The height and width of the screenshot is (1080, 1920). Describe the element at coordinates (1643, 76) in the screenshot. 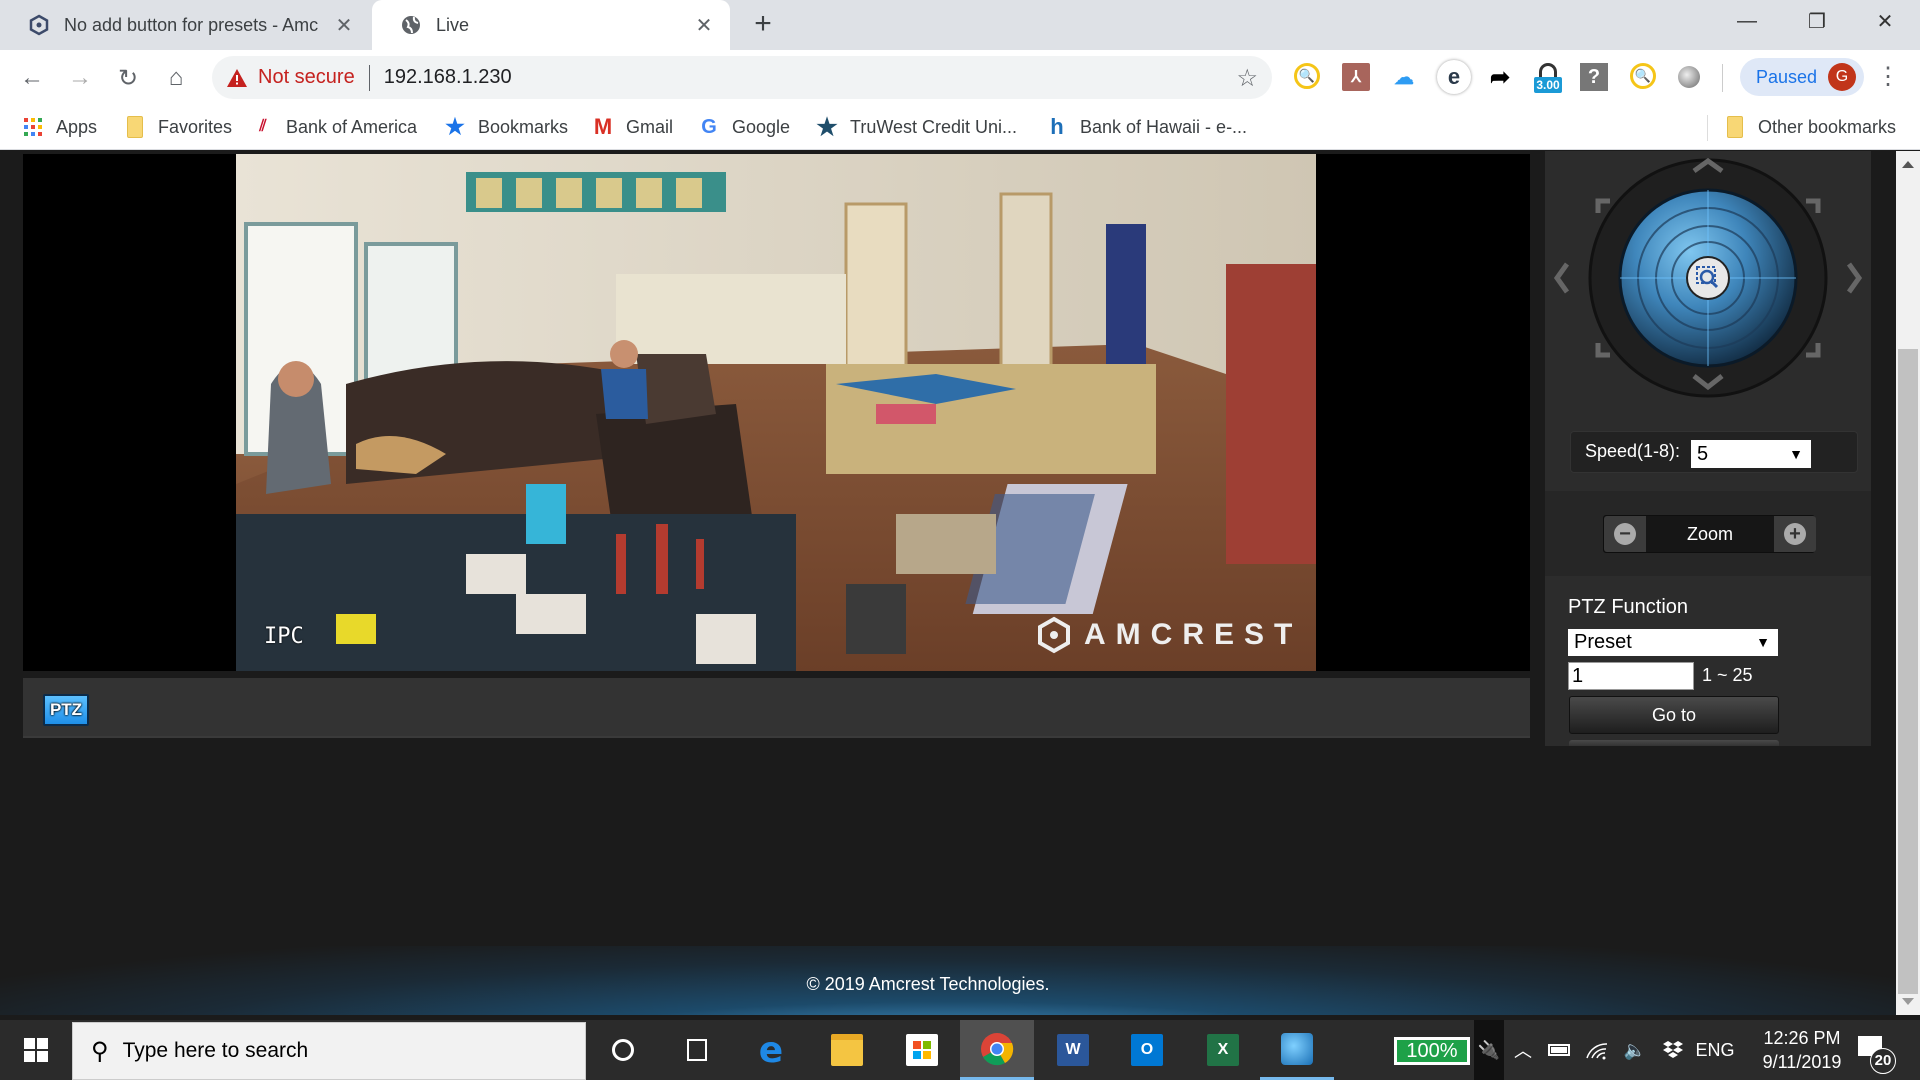

I see `search-extension-icon-2: 🔍` at that location.